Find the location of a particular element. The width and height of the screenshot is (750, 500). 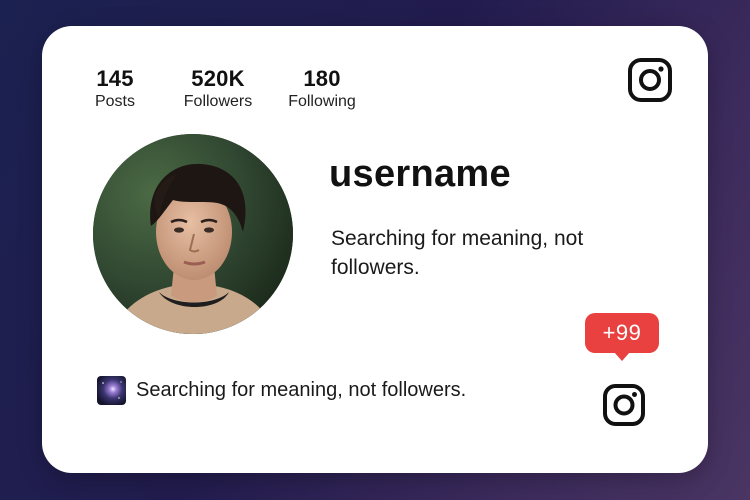

followers-count: 520K is located at coordinates (218, 78).